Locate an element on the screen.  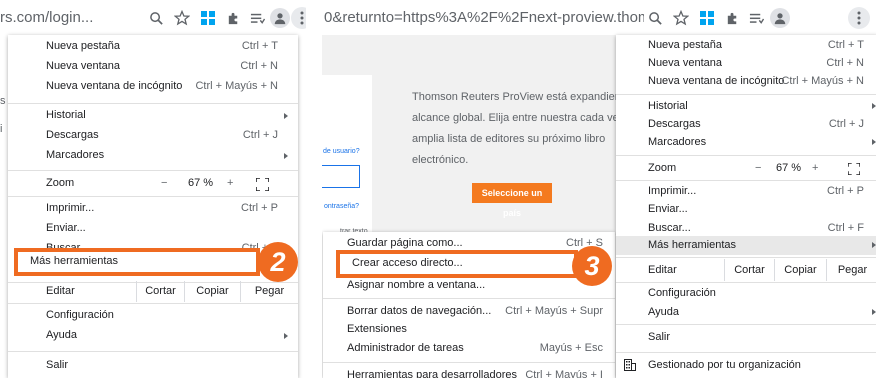
page-side-char-i: i is located at coordinates (1, 129).